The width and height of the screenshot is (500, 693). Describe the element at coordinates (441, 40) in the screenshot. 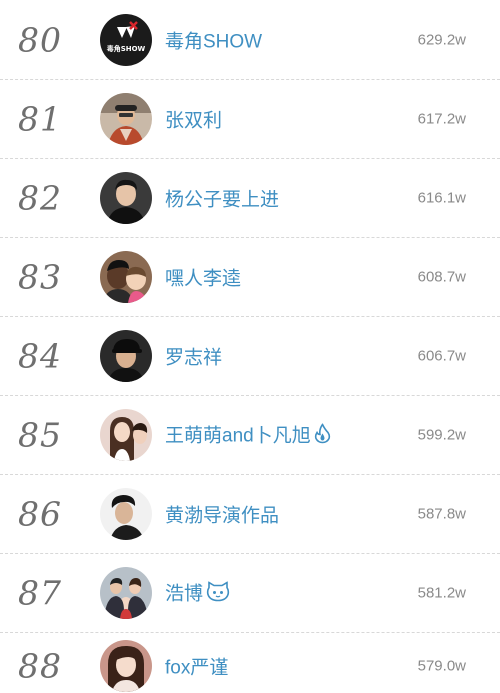

I see `follower-count: 629.2w` at that location.